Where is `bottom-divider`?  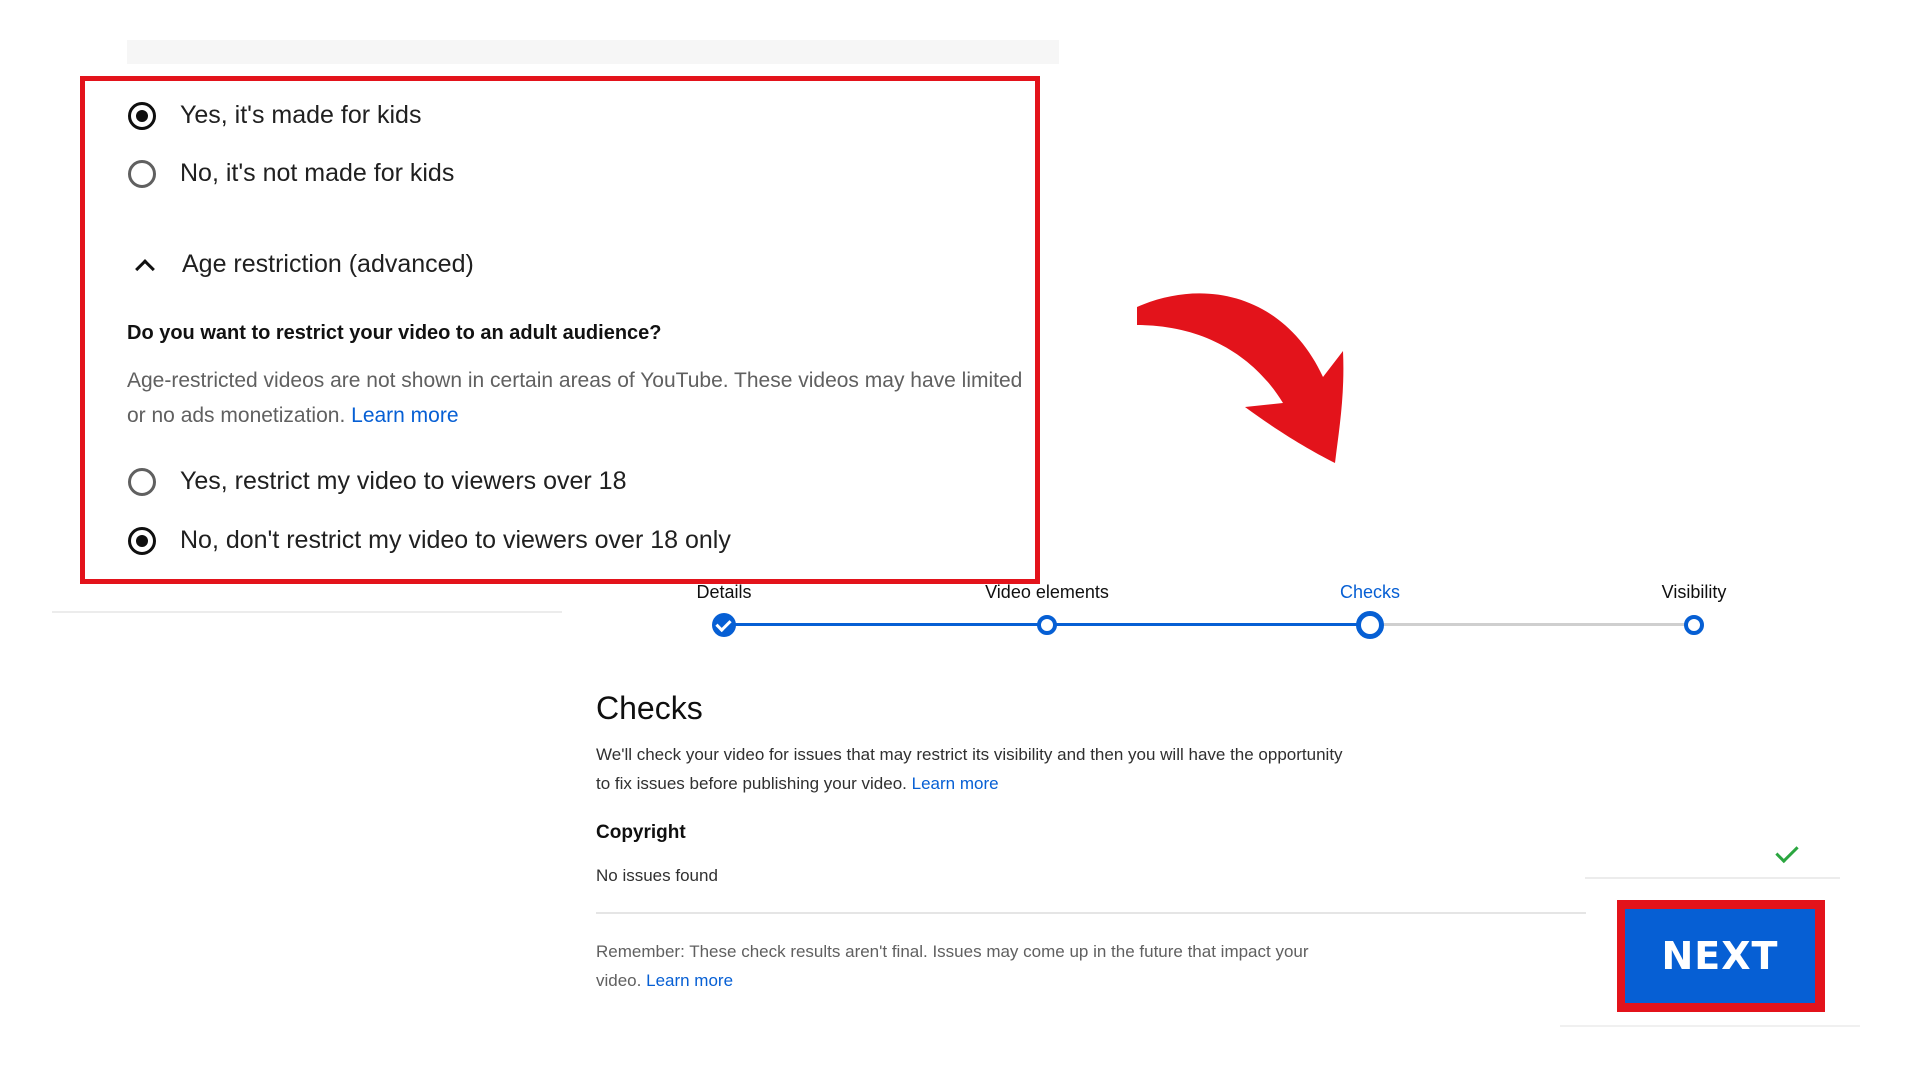
bottom-divider is located at coordinates (1710, 1026).